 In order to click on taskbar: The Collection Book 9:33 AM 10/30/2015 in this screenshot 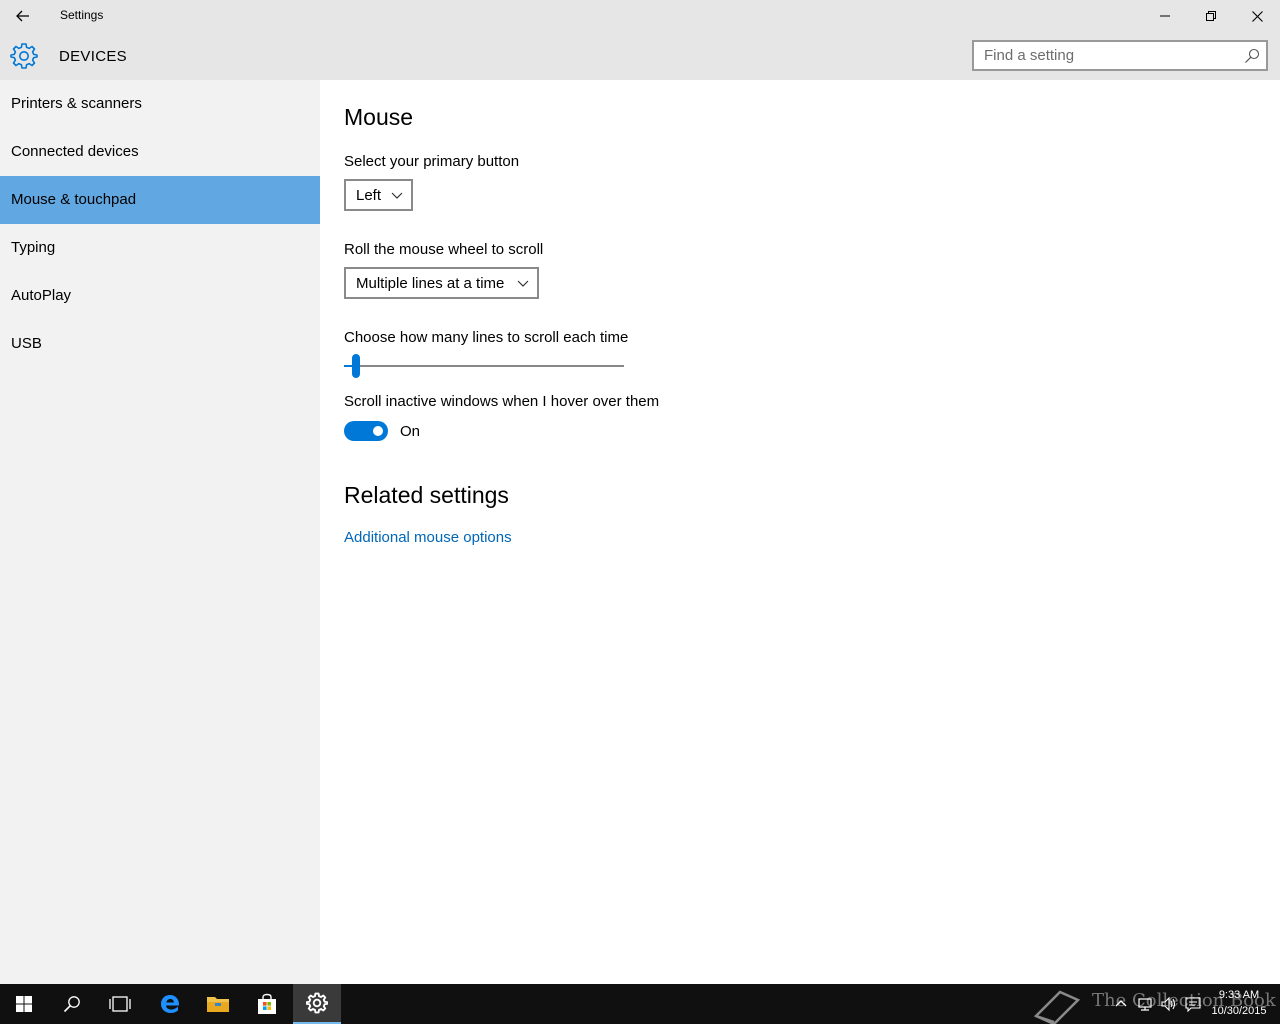, I will do `click(640, 1004)`.